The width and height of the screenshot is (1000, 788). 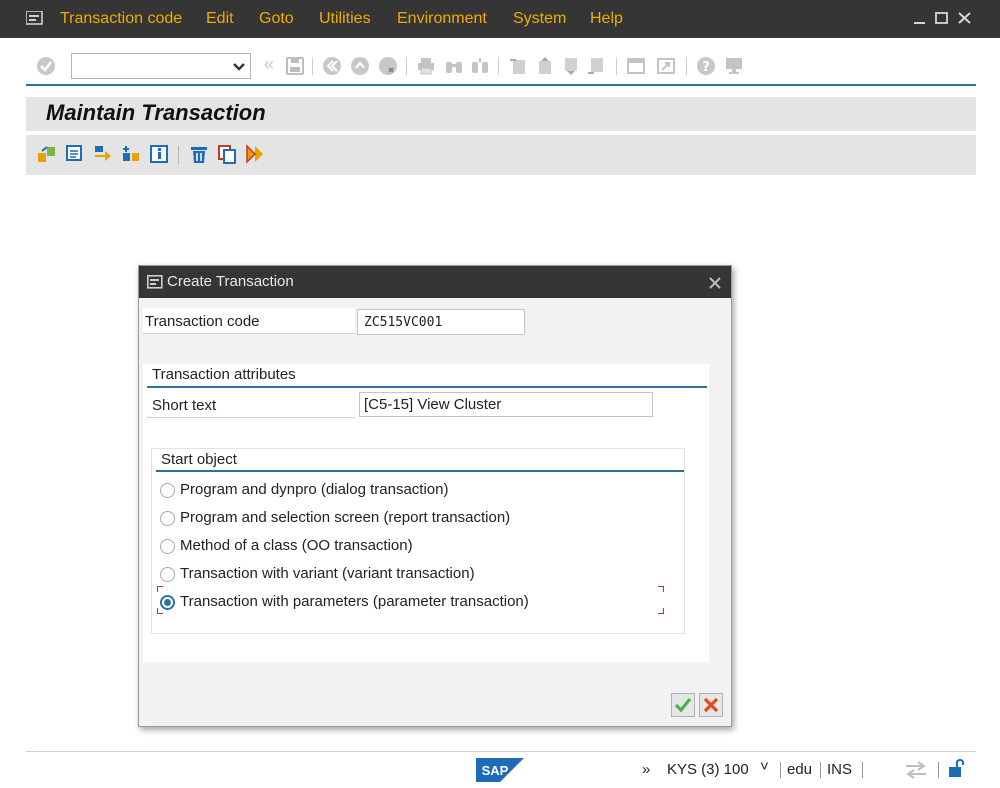 I want to click on menu-edit: Edit, so click(x=220, y=19).